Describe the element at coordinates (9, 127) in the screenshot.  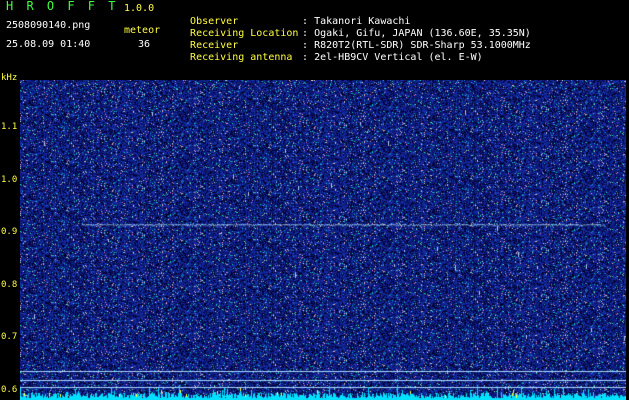
I see `y-tick-label: 1.1` at that location.